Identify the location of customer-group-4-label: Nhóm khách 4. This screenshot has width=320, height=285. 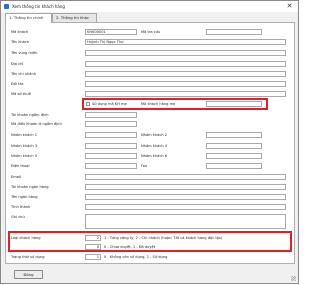
(154, 146).